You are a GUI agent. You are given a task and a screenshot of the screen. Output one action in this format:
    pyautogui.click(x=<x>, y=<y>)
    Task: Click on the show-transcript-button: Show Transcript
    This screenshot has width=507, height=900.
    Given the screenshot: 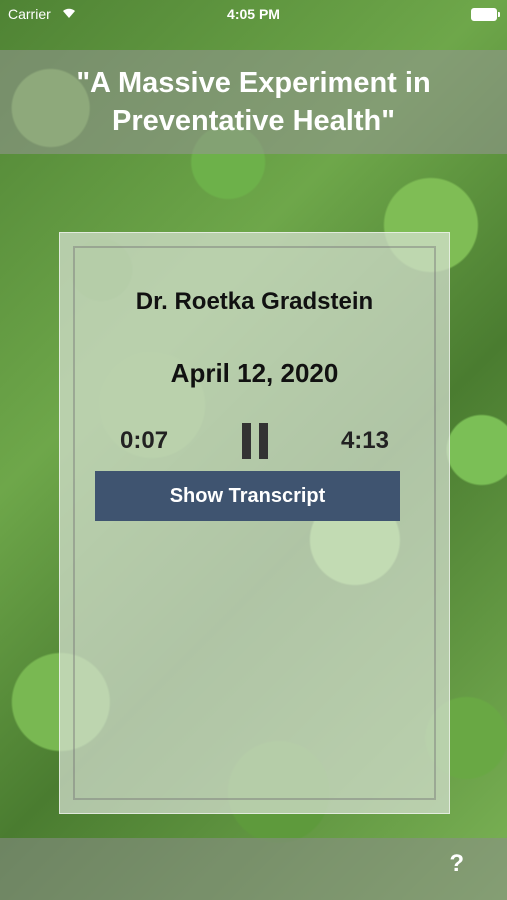 What is the action you would take?
    pyautogui.click(x=247, y=496)
    